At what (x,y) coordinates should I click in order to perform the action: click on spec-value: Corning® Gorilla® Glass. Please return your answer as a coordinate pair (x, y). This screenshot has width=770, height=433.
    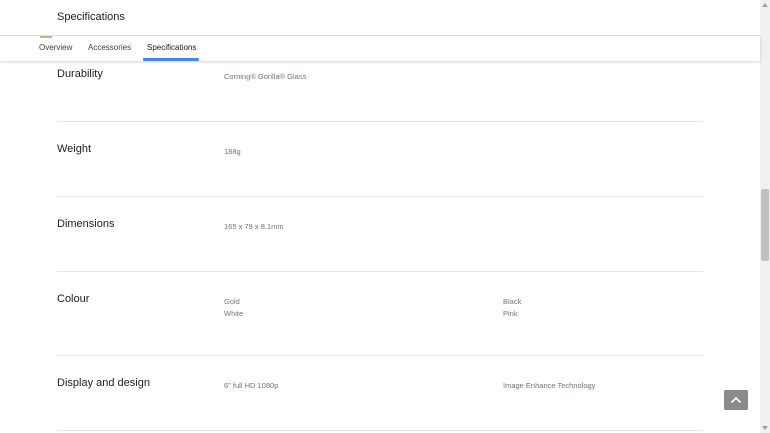
    Looking at the image, I should click on (265, 76).